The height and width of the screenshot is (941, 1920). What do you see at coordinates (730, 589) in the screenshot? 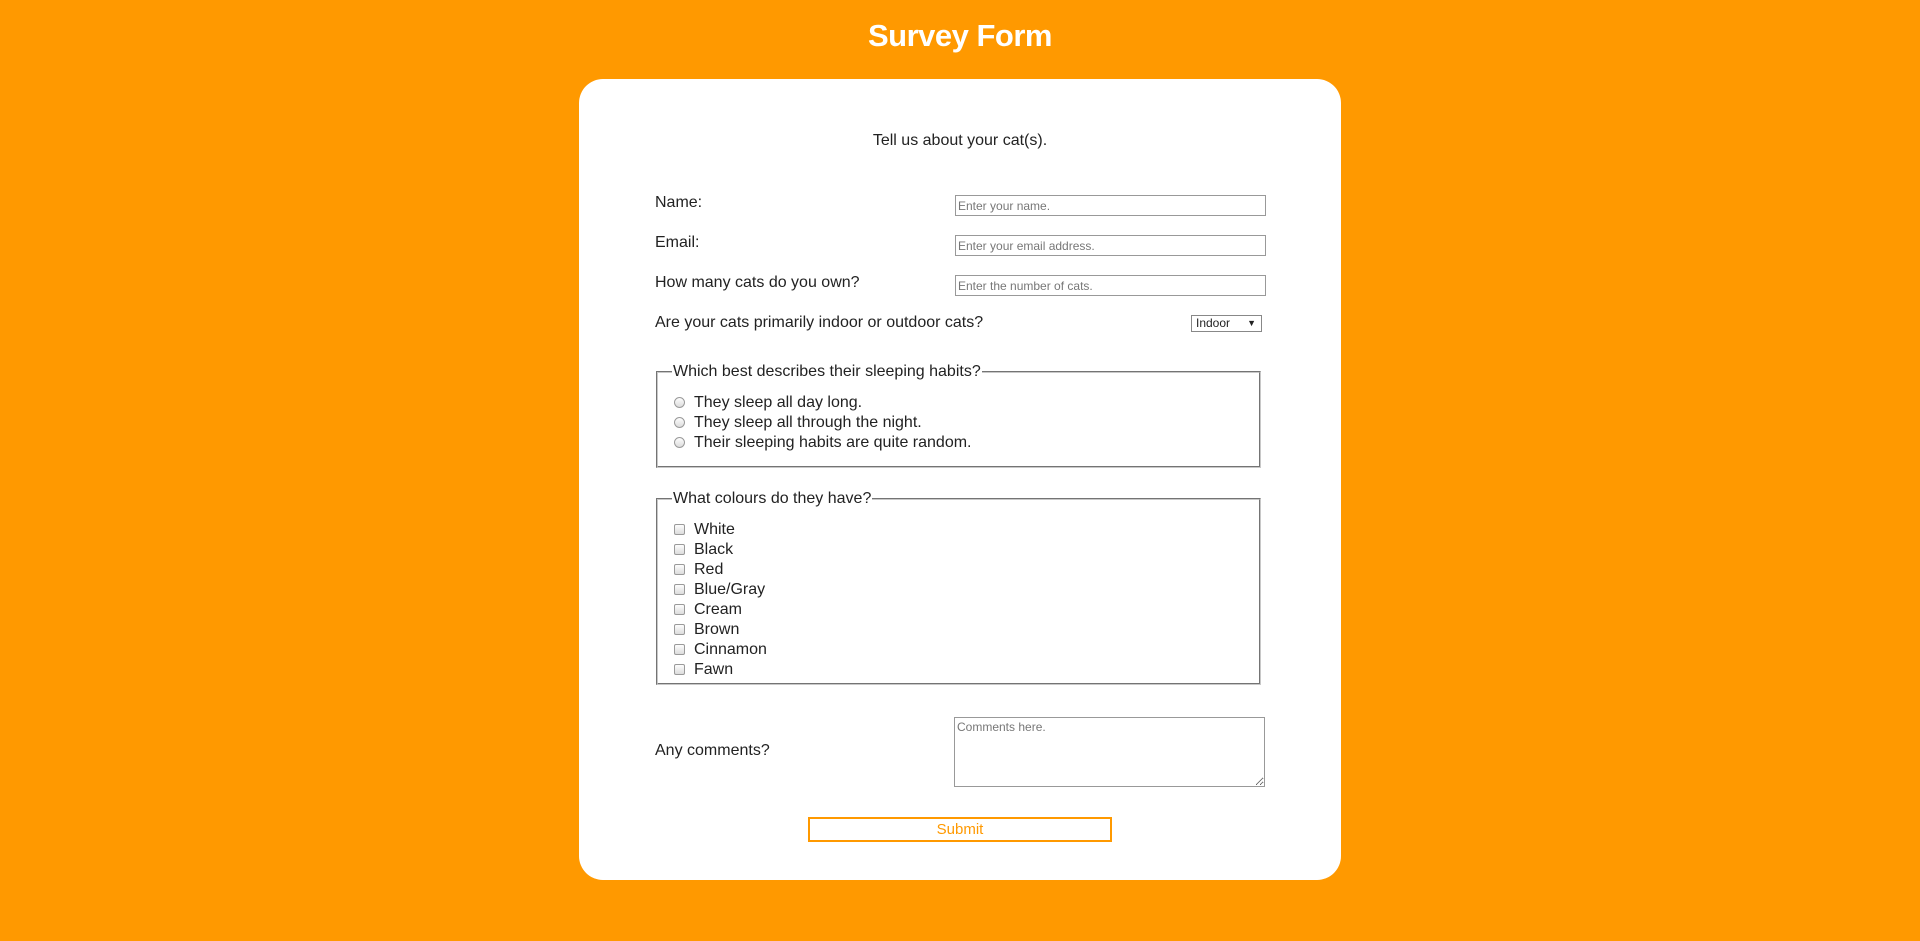
I see `colour-option-label: Blue/Gray` at bounding box center [730, 589].